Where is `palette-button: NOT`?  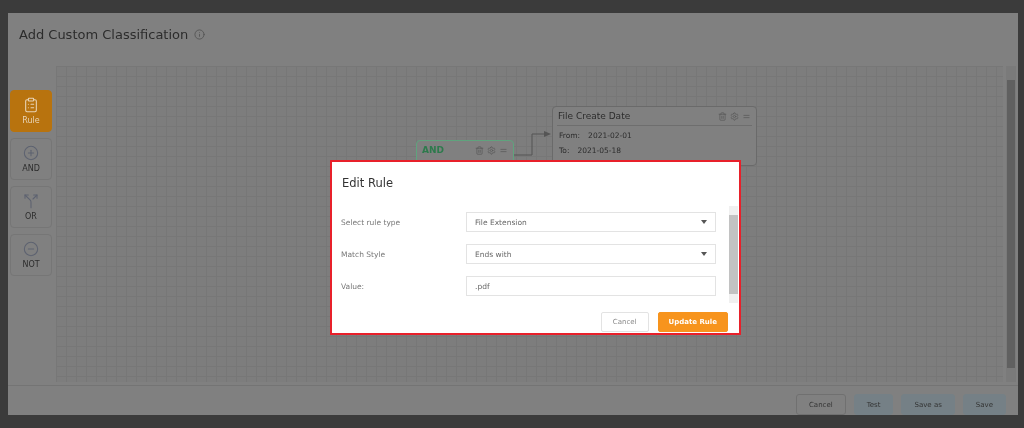
palette-button: NOT is located at coordinates (31, 255).